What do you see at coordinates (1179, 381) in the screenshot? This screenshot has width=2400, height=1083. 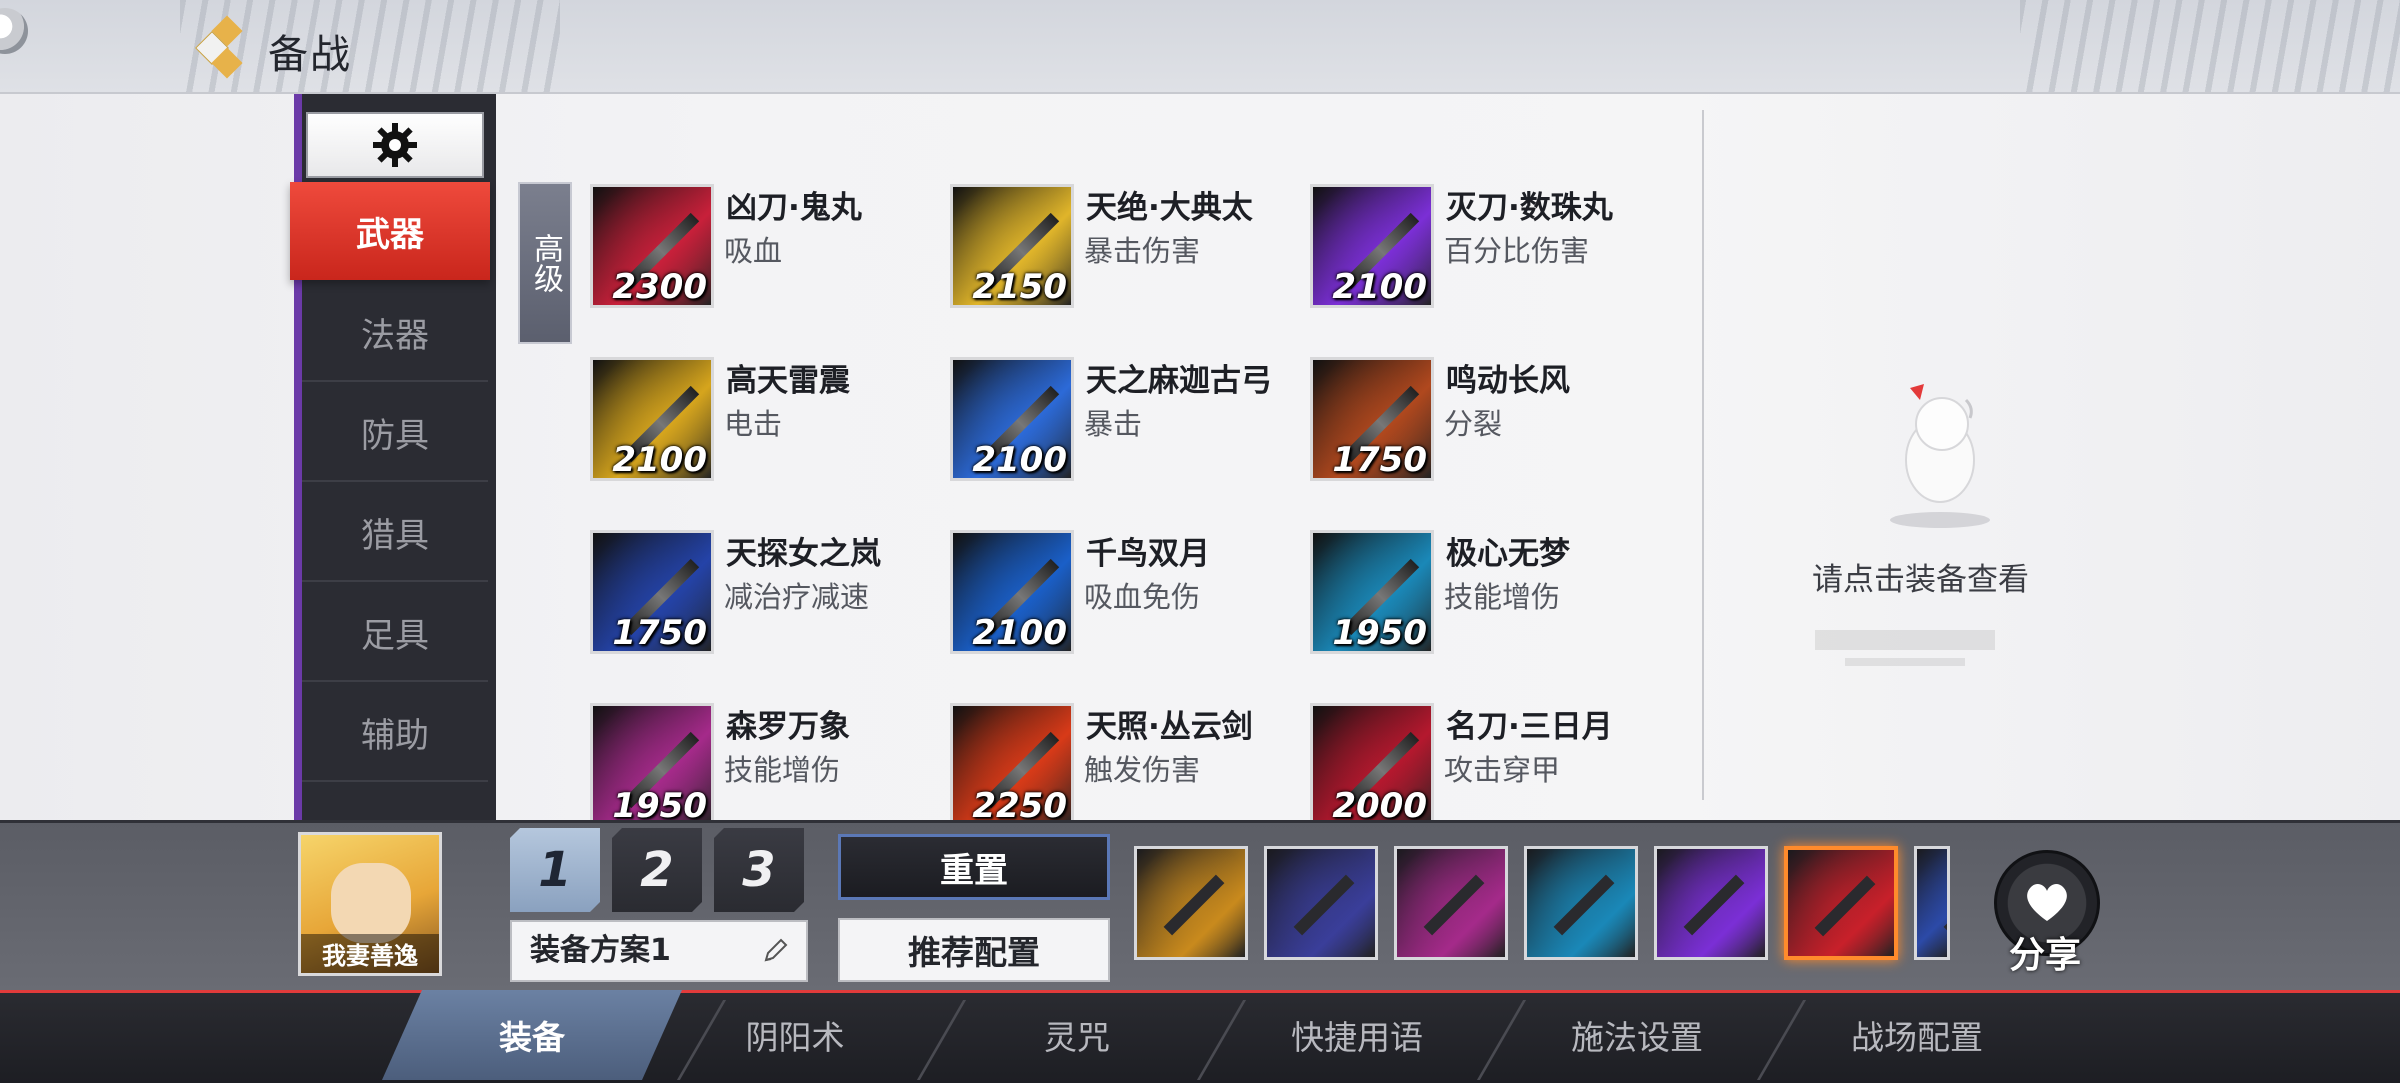 I see `item-name: 天之麻迦古弓` at bounding box center [1179, 381].